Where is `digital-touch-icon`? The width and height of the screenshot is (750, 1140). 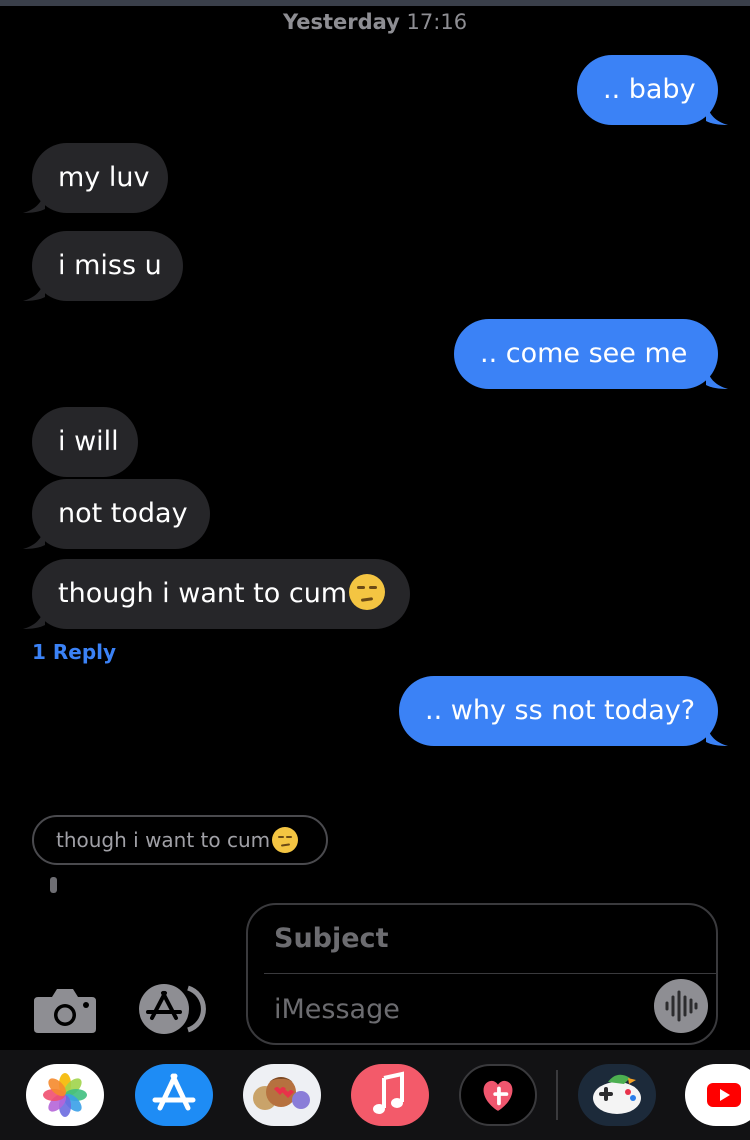 digital-touch-icon is located at coordinates (498, 1095).